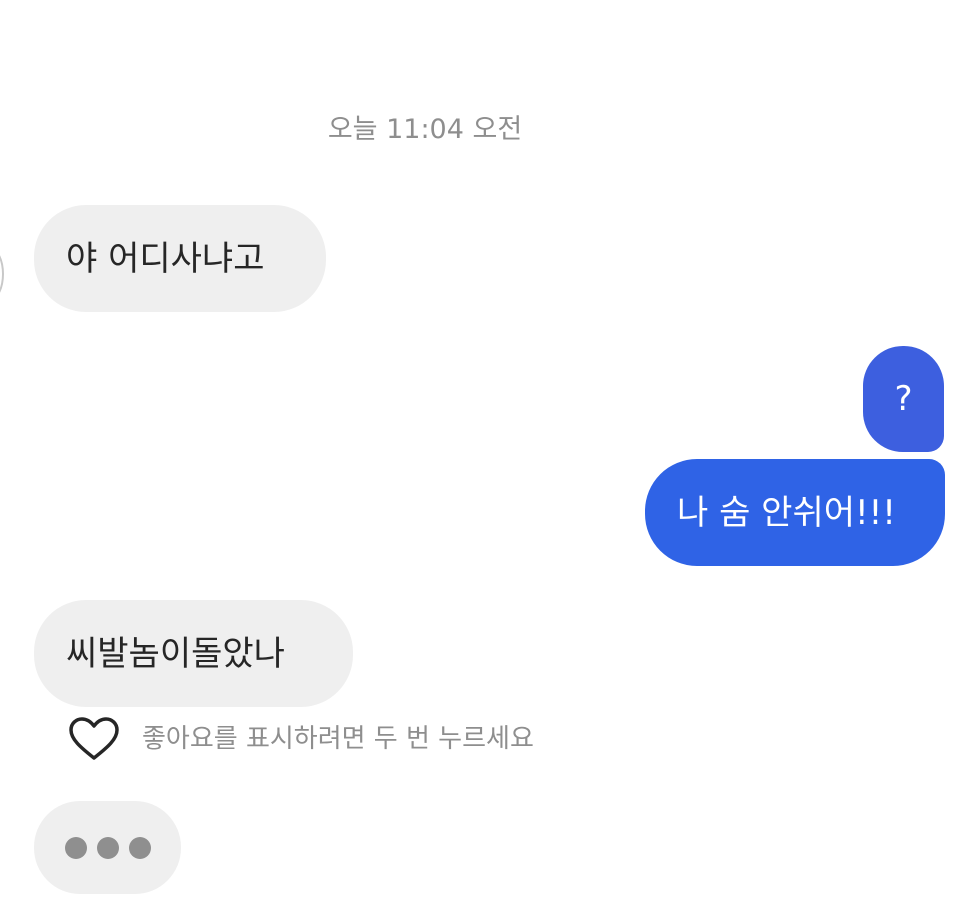  Describe the element at coordinates (165, 258) in the screenshot. I see `message-text: 야 어디사냐고` at that location.